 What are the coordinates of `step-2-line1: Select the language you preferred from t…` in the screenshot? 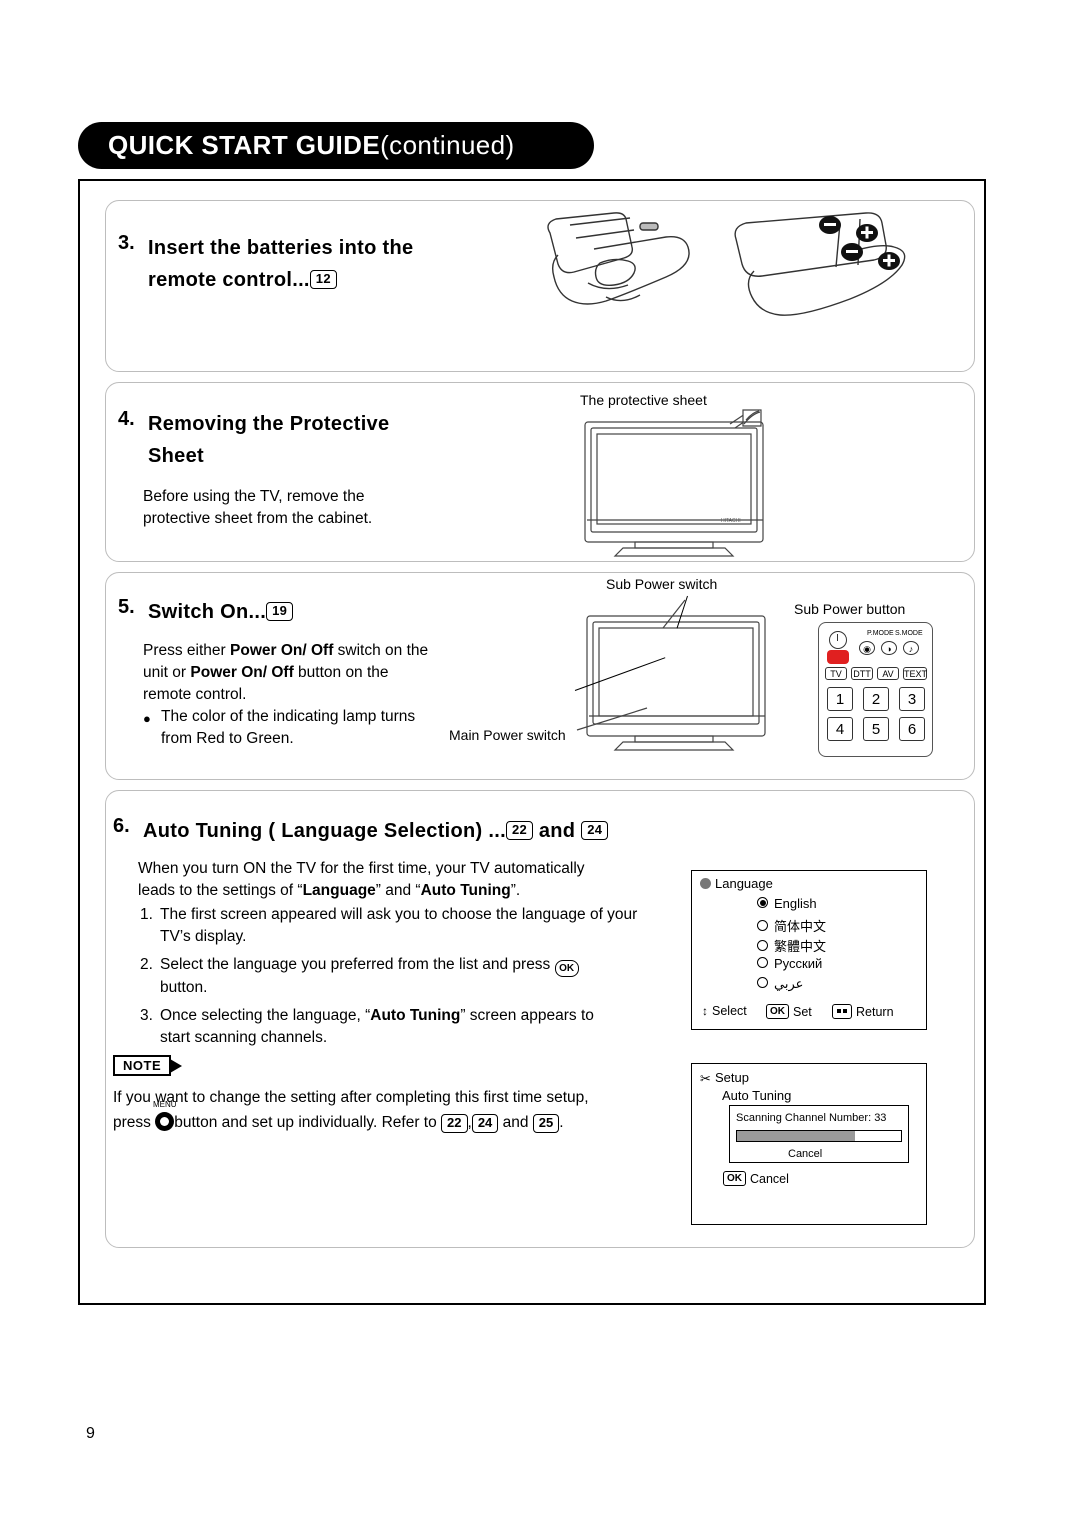 It's located at (357, 964).